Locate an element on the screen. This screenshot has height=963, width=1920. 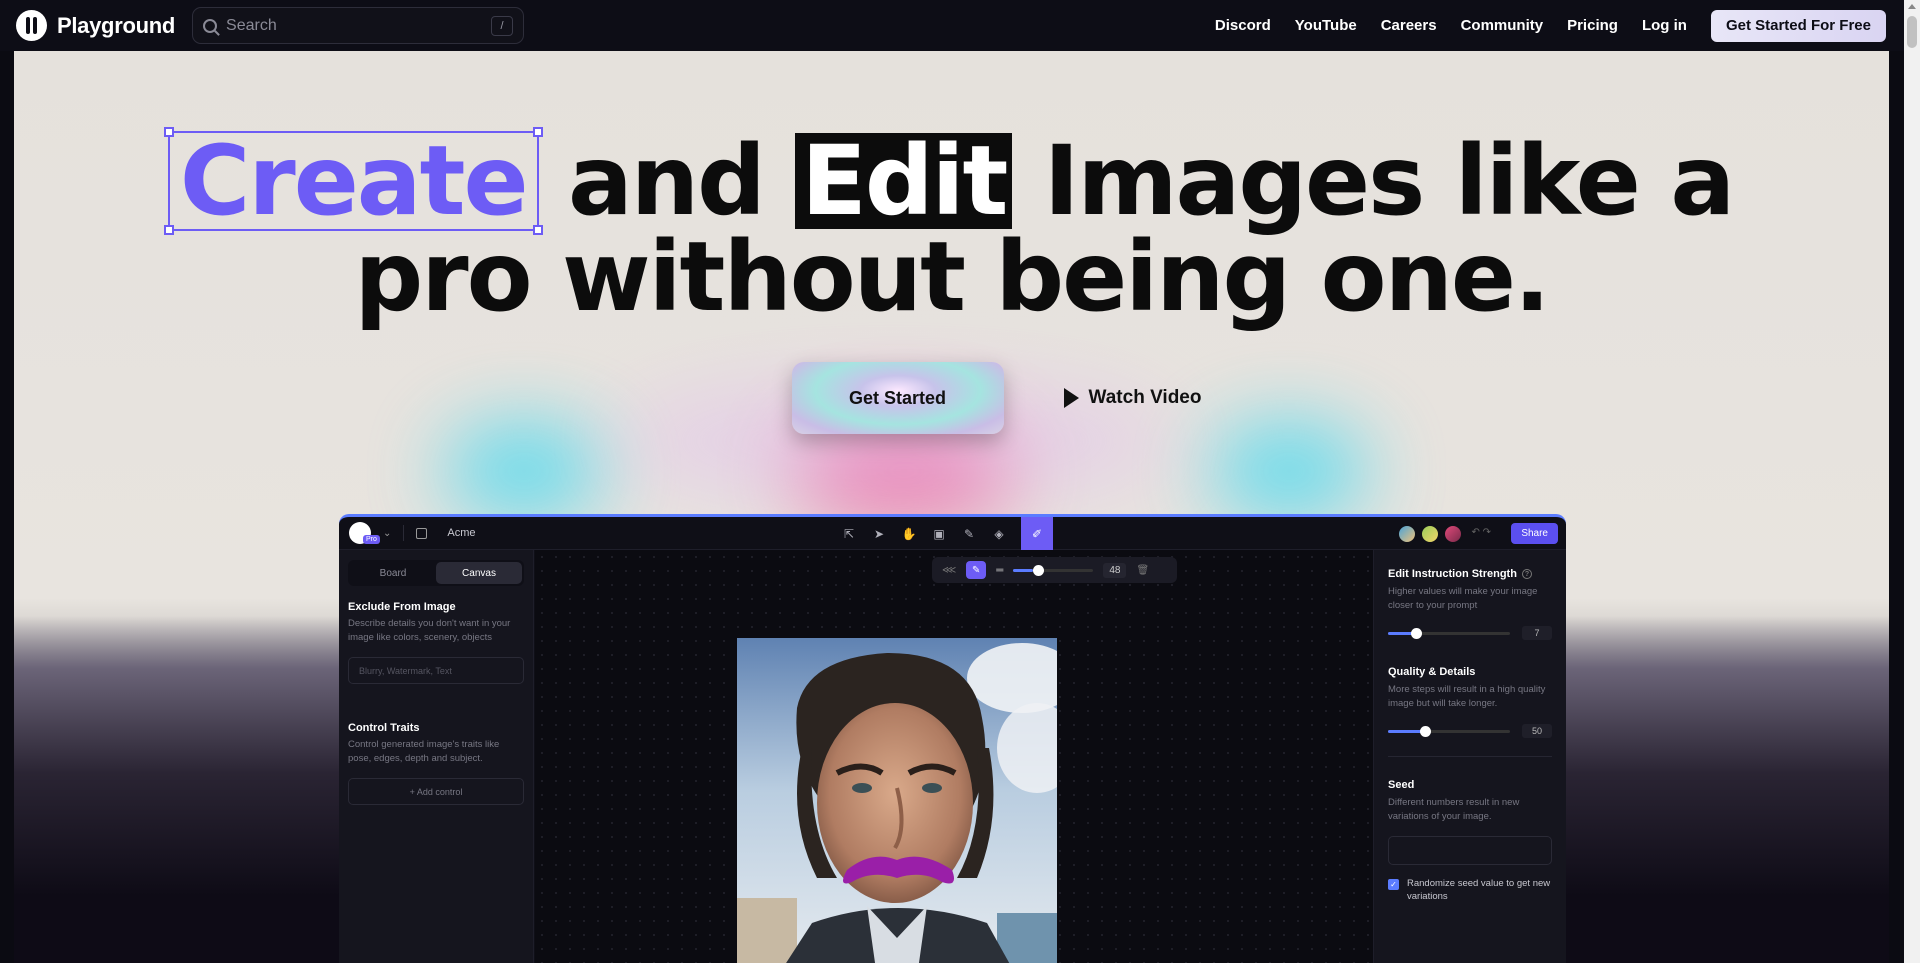
collaborators is located at coordinates (1430, 534).